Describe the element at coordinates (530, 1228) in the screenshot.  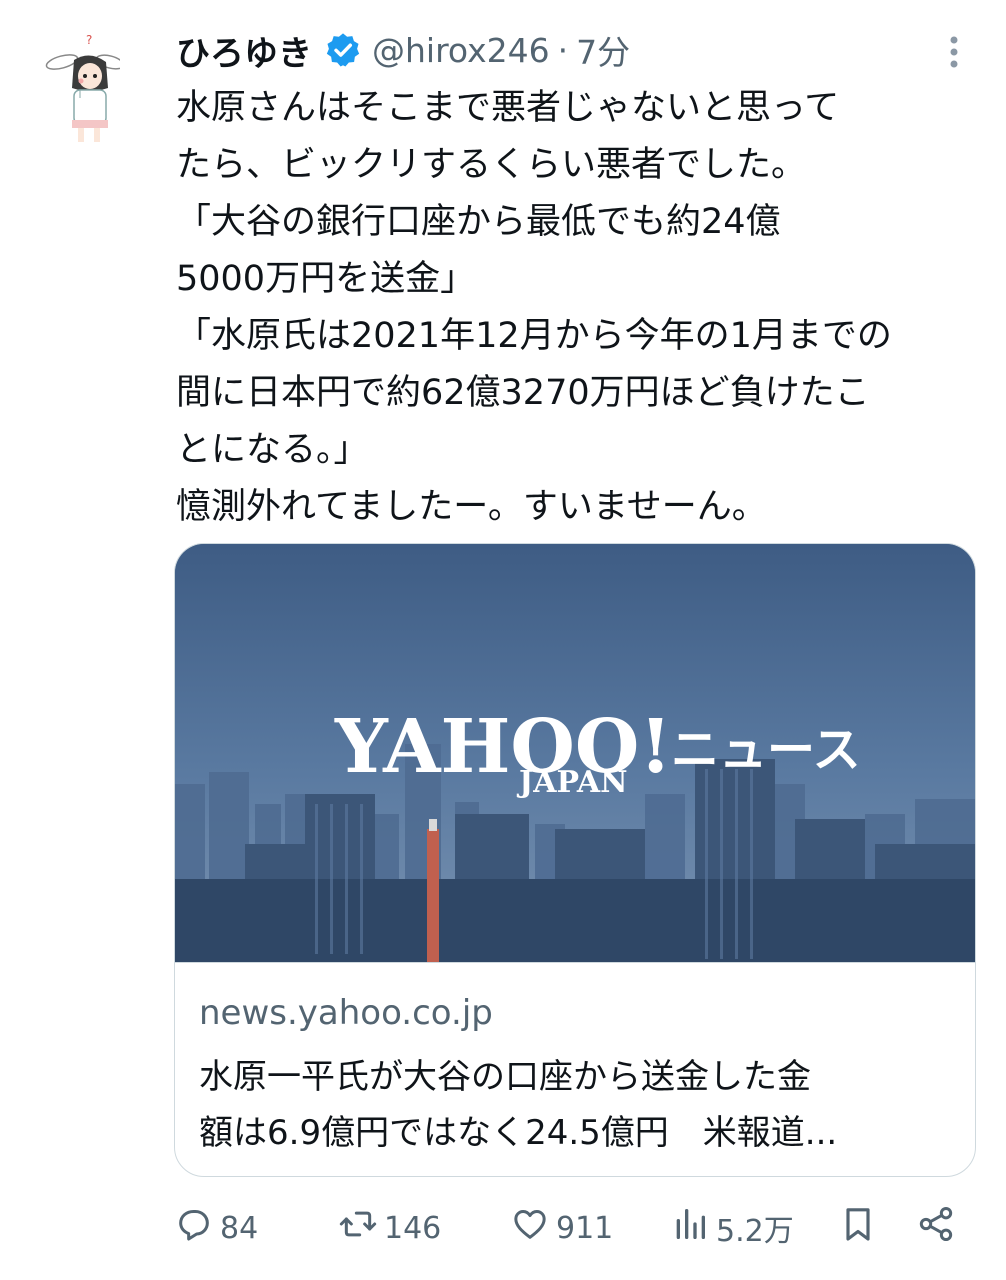
I see `heart-icon` at that location.